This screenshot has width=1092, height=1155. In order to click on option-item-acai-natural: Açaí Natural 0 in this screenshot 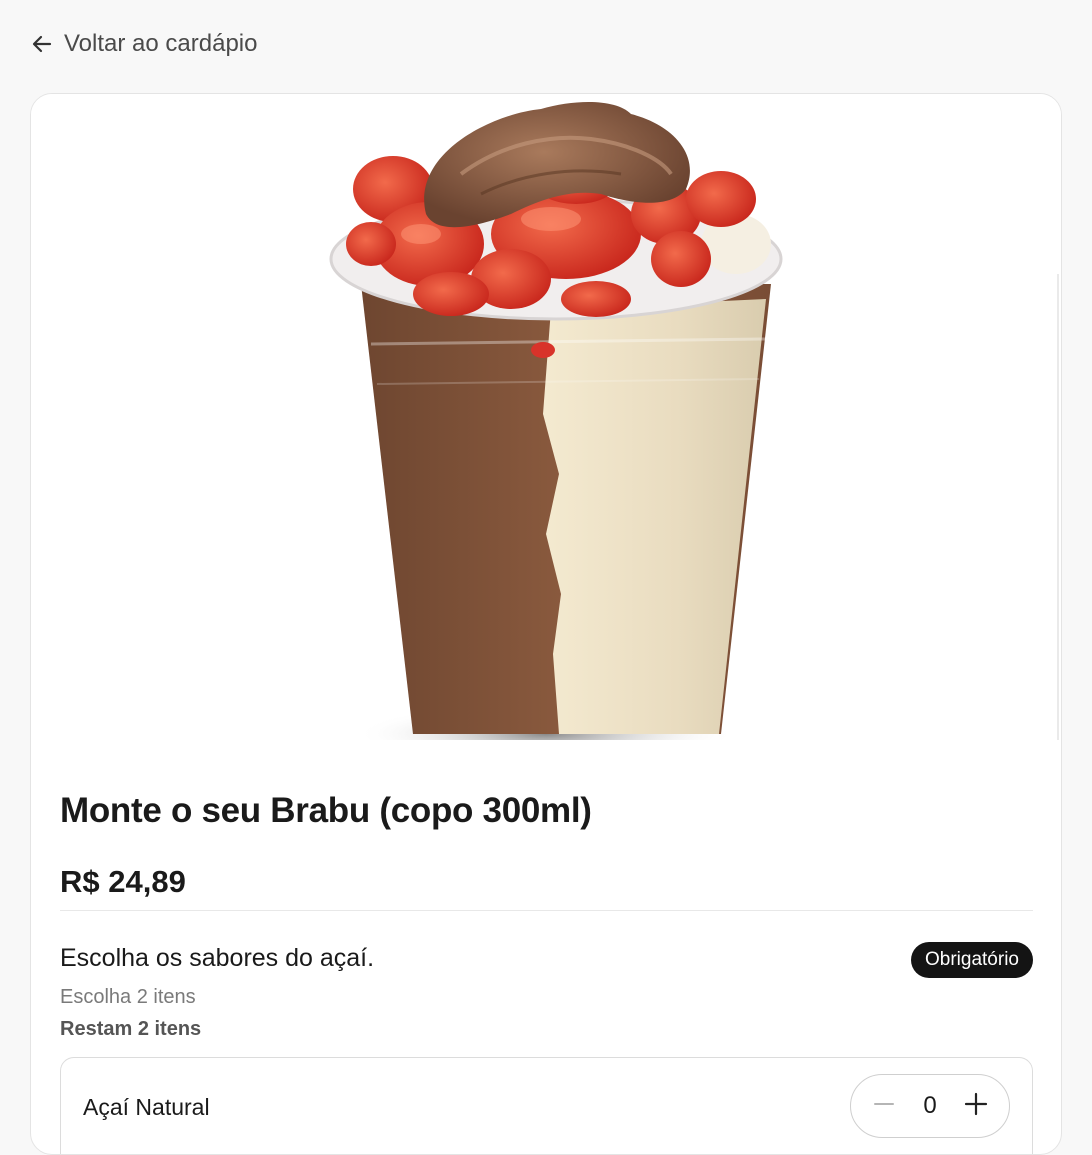, I will do `click(546, 1105)`.